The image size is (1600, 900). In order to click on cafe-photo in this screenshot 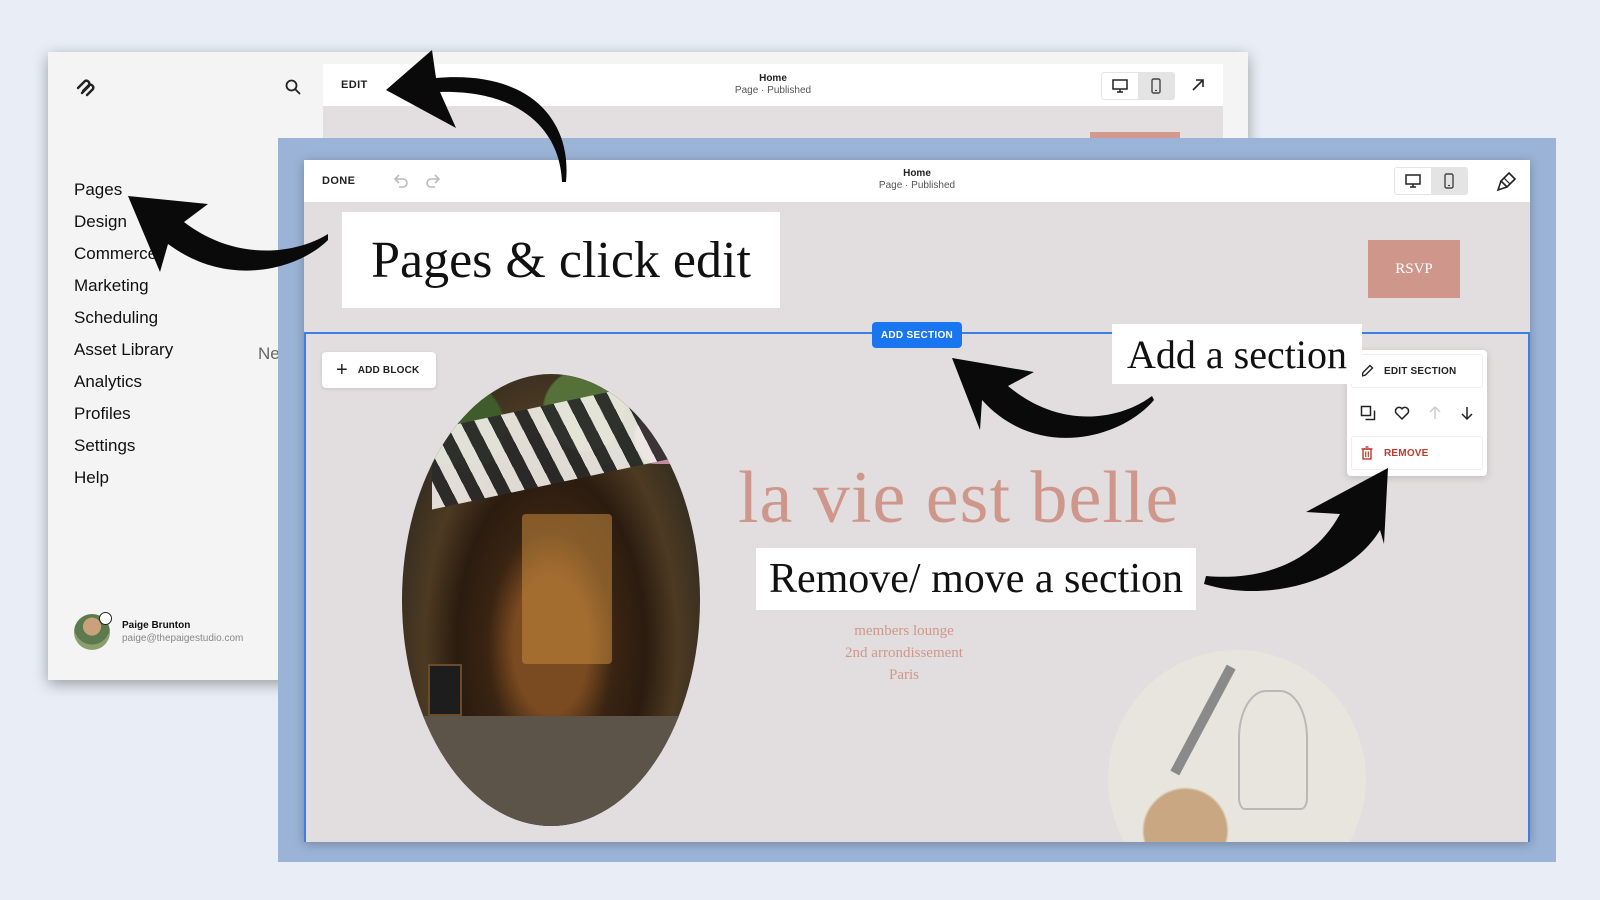, I will do `click(551, 600)`.